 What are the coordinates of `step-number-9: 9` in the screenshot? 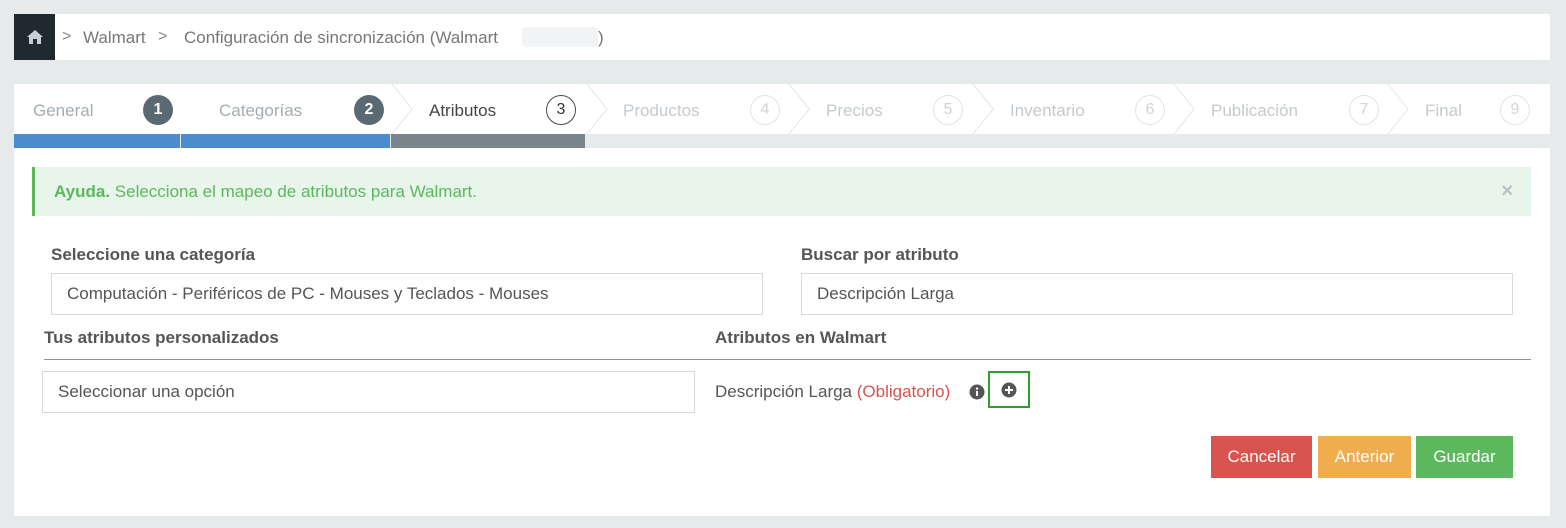 It's located at (1515, 110).